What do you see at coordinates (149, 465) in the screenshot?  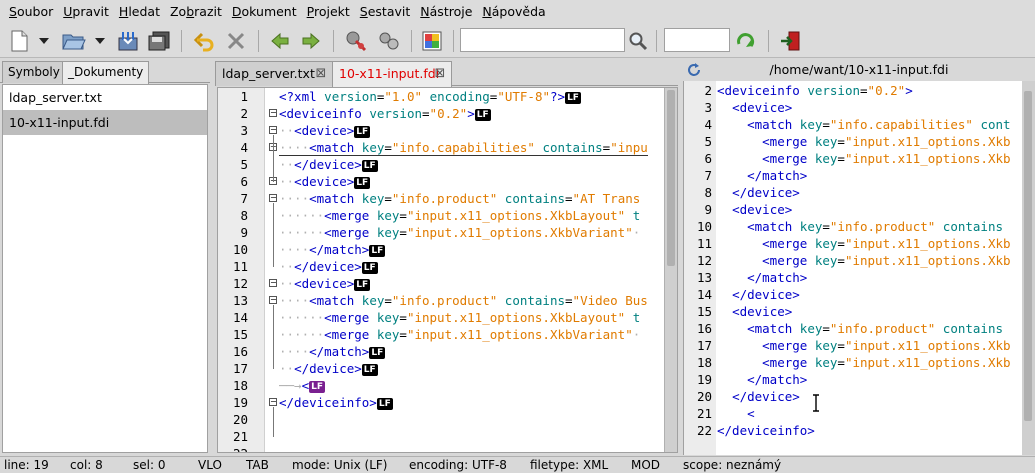 I see `status-sel: sel: 0` at bounding box center [149, 465].